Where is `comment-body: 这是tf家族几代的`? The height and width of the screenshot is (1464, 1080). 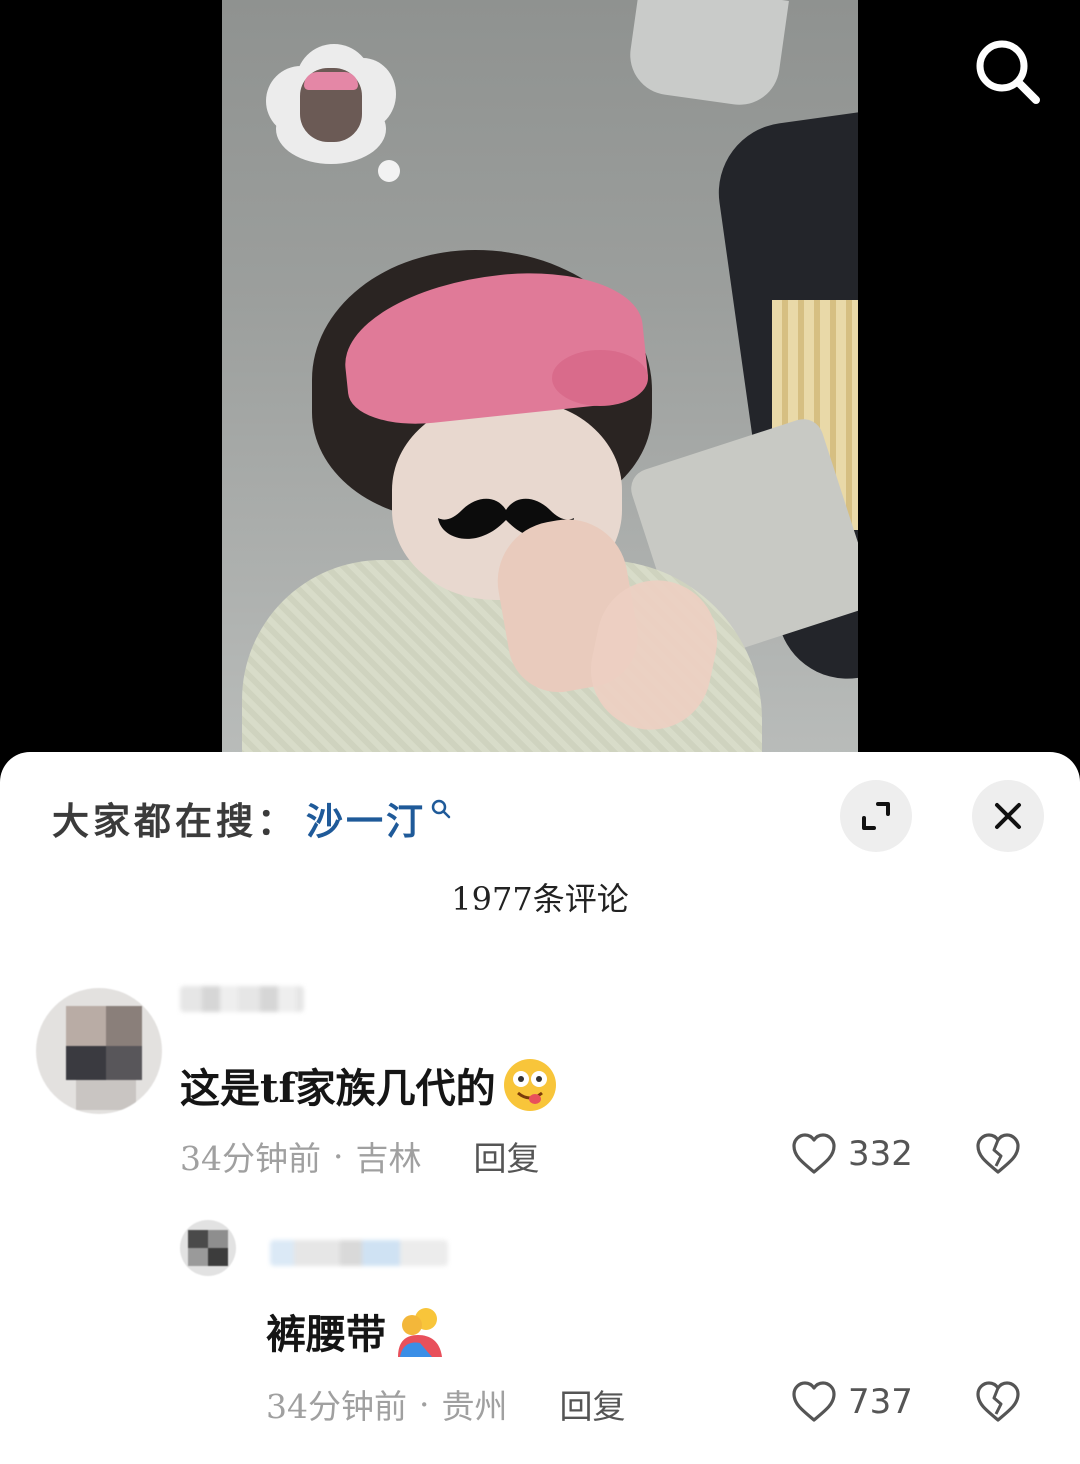
comment-body: 这是tf家族几代的 is located at coordinates (338, 1088).